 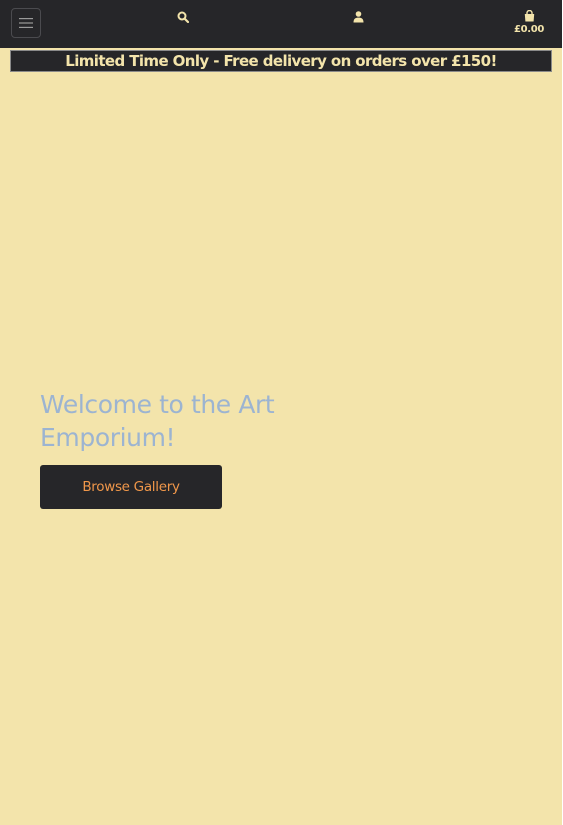 I want to click on user-icon, so click(x=358, y=17).